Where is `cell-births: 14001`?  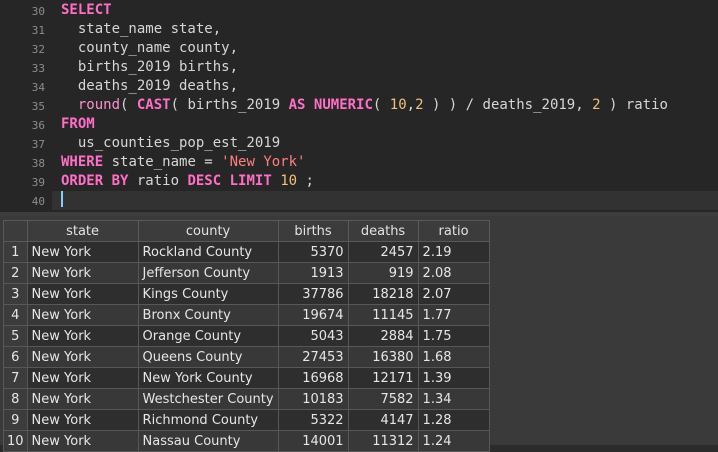 cell-births: 14001 is located at coordinates (313, 441).